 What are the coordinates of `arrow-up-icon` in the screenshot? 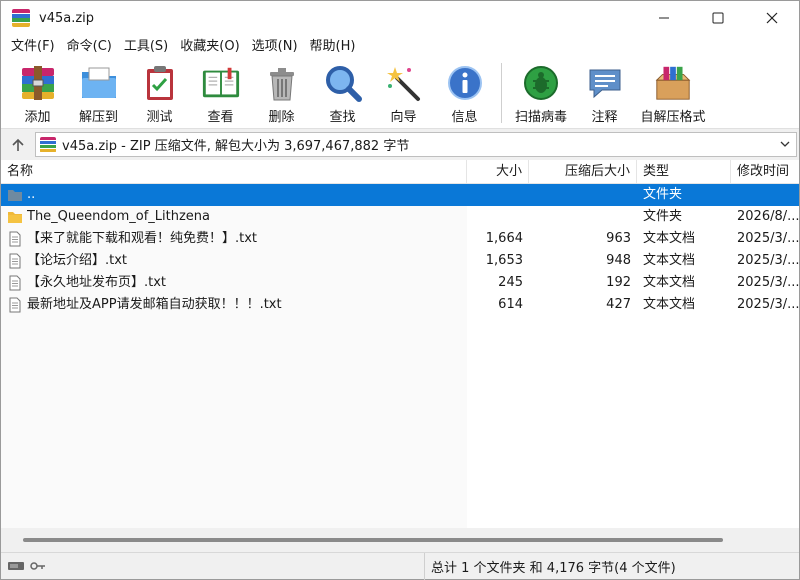 It's located at (18, 144).